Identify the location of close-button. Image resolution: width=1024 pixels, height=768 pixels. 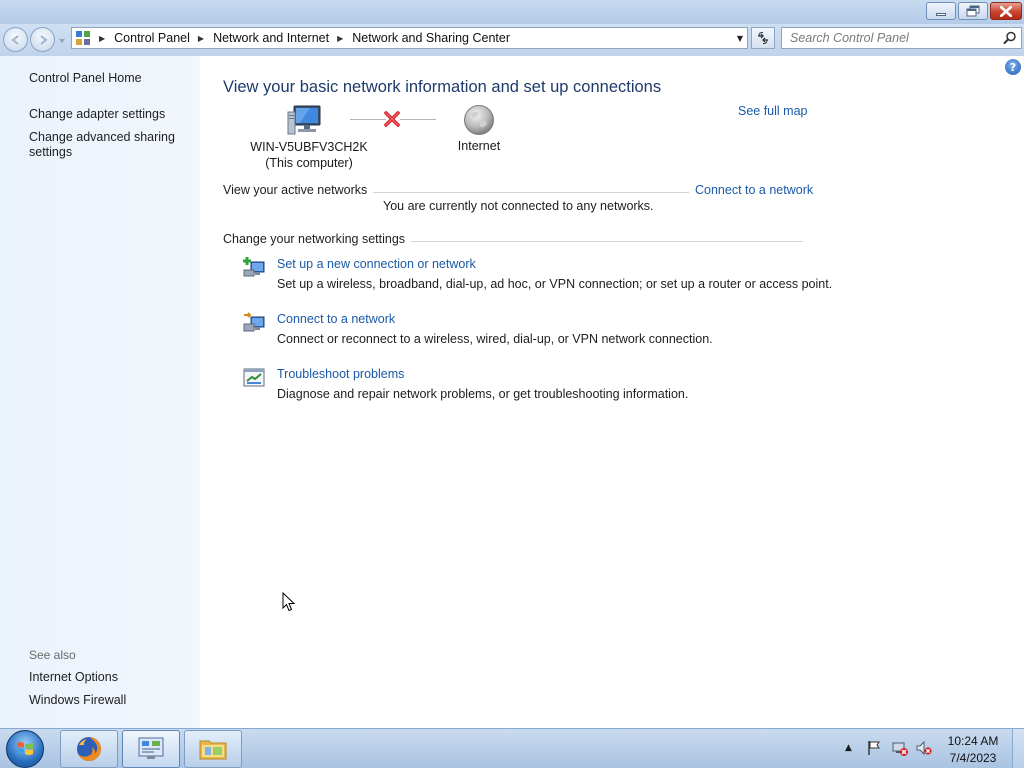
(1006, 11).